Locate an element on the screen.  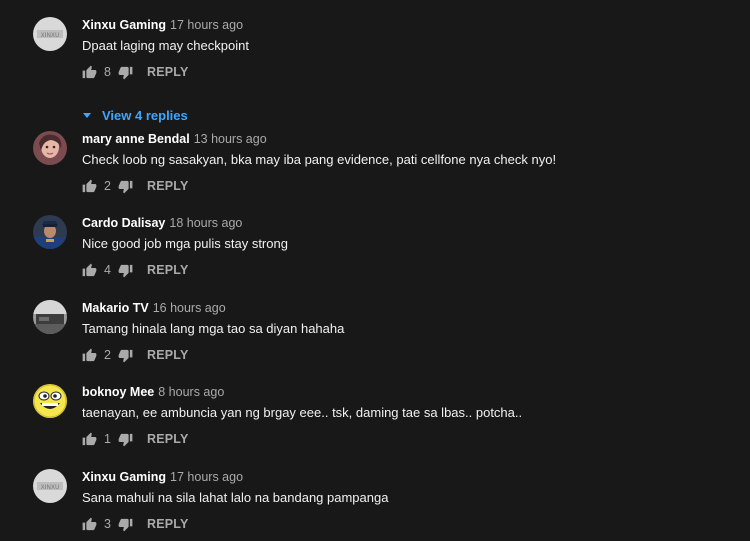
comment-header: Makario TV 16 hours ago is located at coordinates (154, 308).